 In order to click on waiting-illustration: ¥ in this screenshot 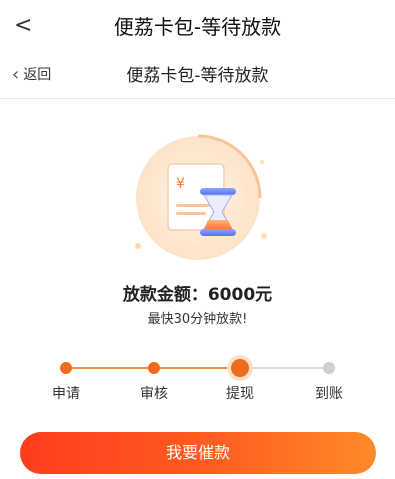, I will do `click(201, 197)`.